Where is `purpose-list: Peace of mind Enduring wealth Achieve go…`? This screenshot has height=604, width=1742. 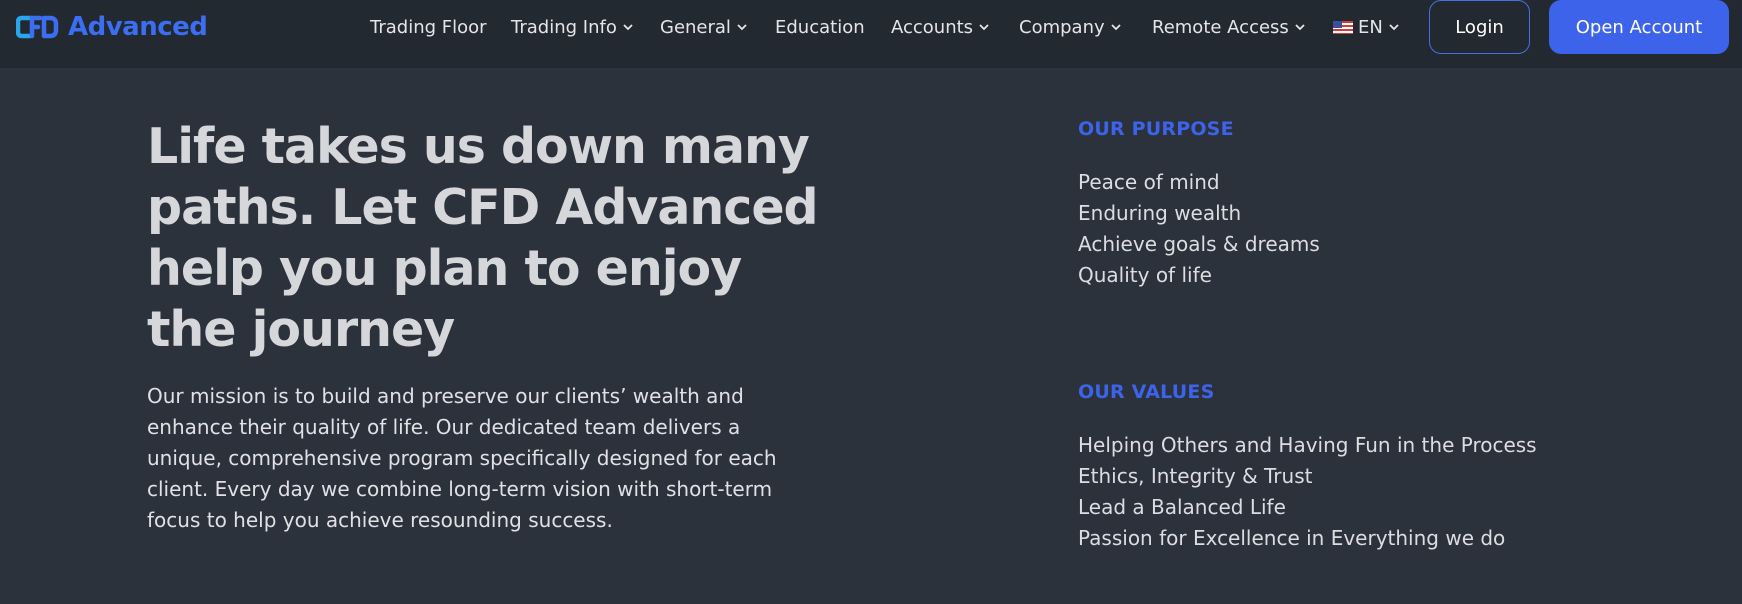 purpose-list: Peace of mind Enduring wealth Achieve go… is located at coordinates (1199, 229).